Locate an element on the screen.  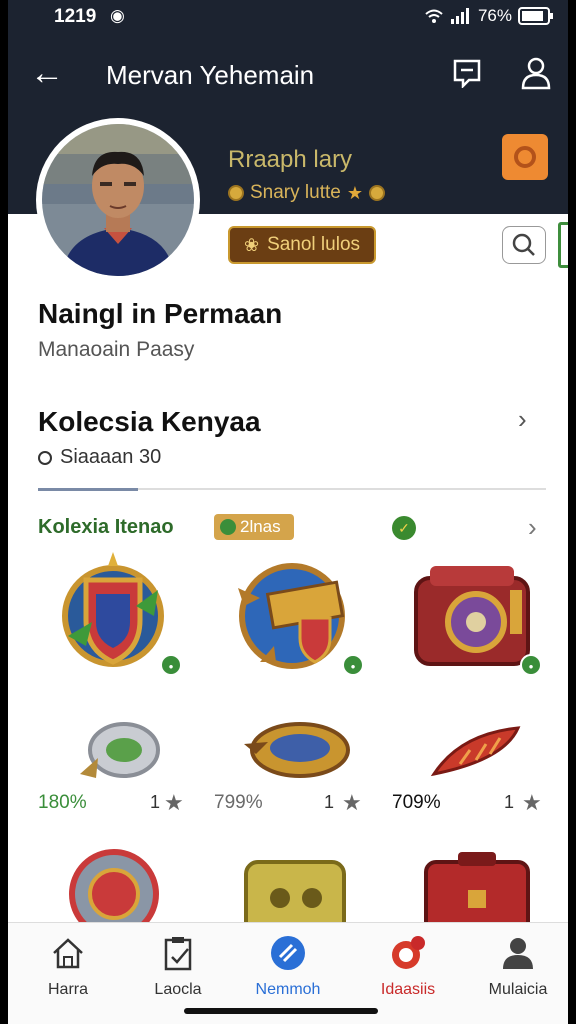
red-bag-icon is located at coordinates (477, 887).